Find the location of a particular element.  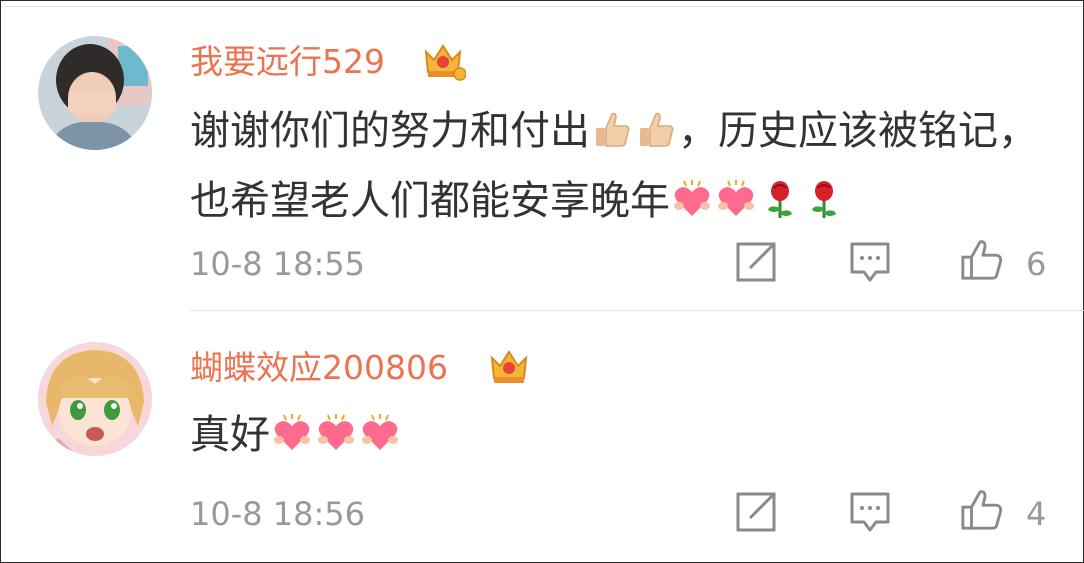

username-link: 蝴蝶效应200806 is located at coordinates (319, 368).